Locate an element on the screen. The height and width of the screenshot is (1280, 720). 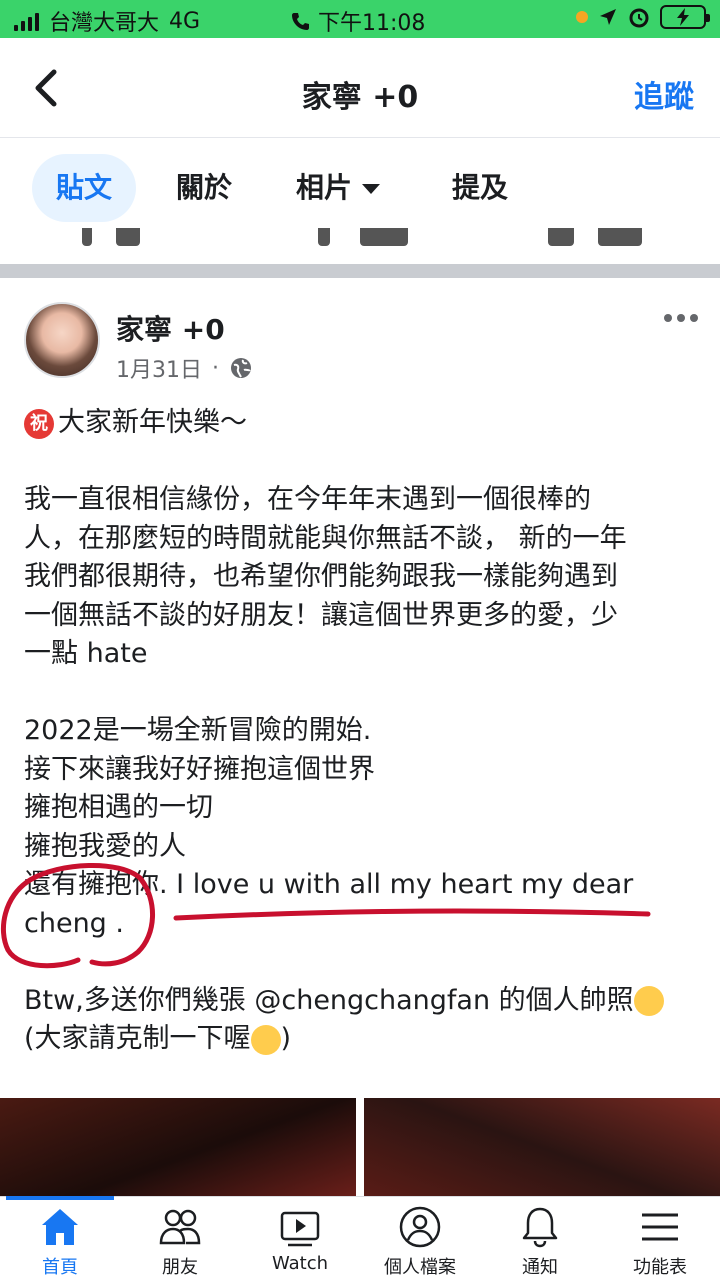
alarm-icon is located at coordinates (639, 18).